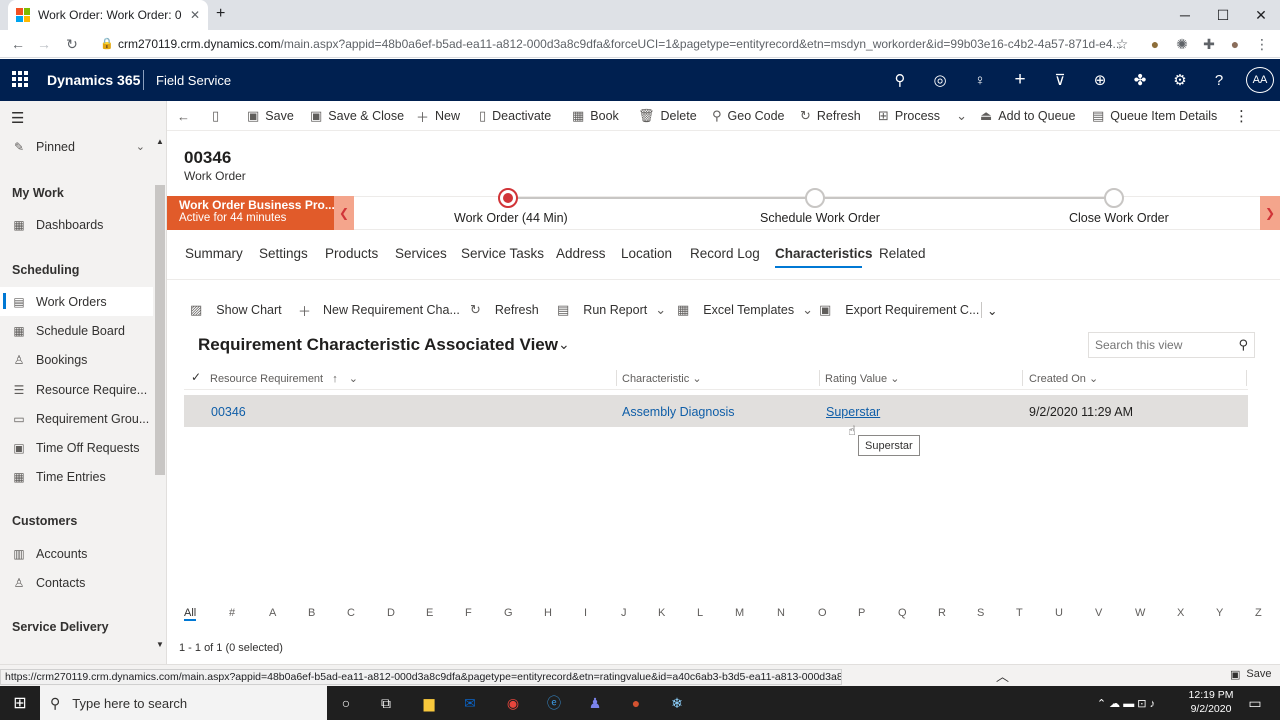  I want to click on save-close-button: ▣ Save & Close, so click(357, 116).